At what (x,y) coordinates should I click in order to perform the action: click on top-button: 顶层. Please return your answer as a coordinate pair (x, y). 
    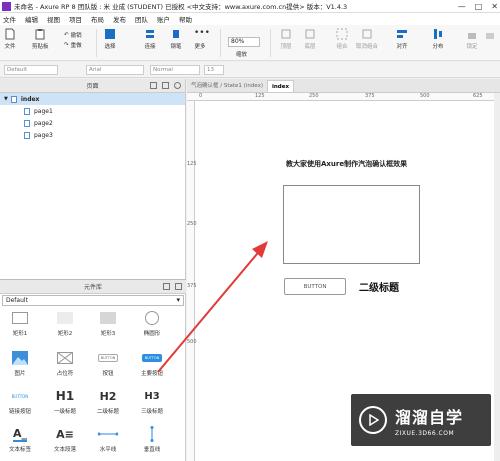
    Looking at the image, I should click on (286, 39).